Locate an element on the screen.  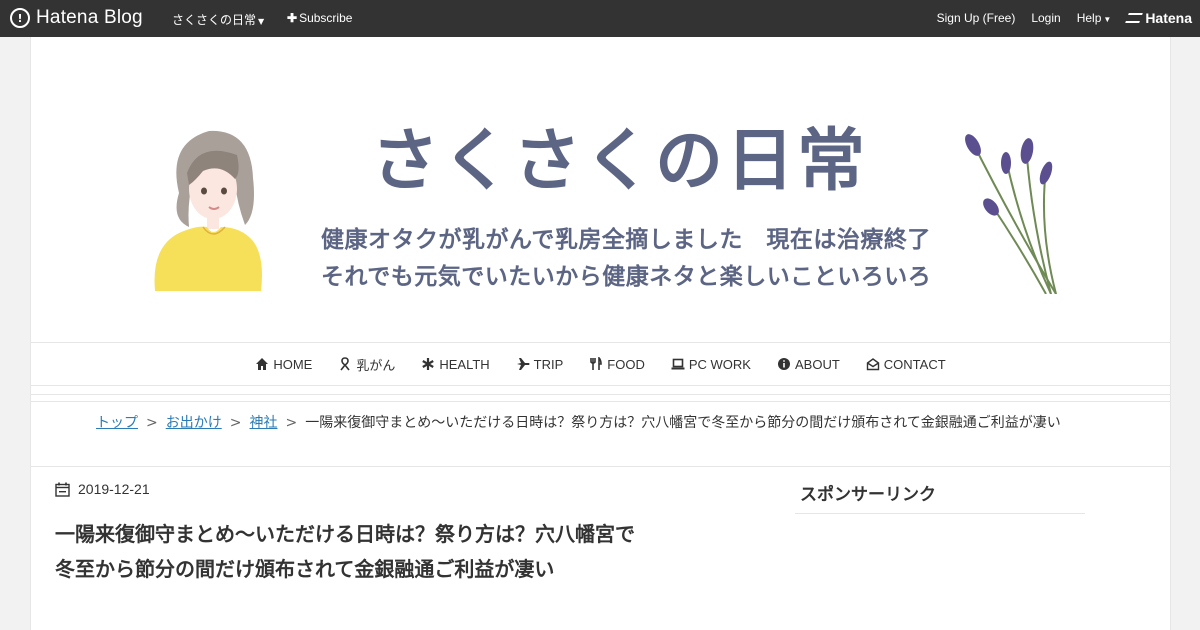
hatena-blog-logo: ! Hatena Blog is located at coordinates (76, 18).